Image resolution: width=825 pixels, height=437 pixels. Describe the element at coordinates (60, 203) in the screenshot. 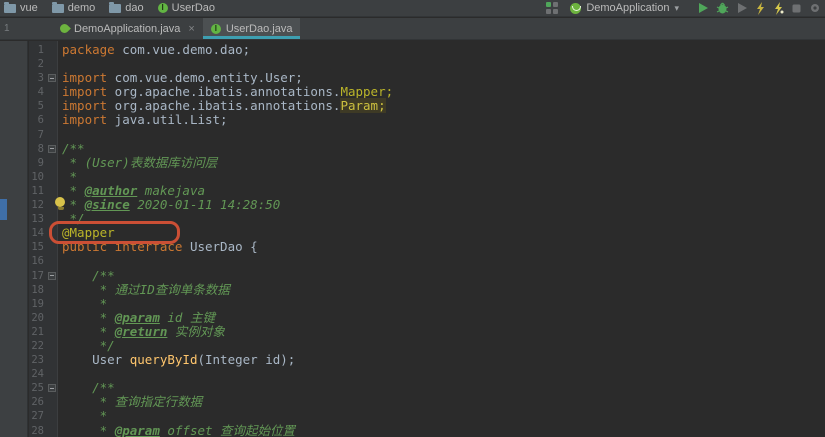

I see `lightbulb-icon` at that location.